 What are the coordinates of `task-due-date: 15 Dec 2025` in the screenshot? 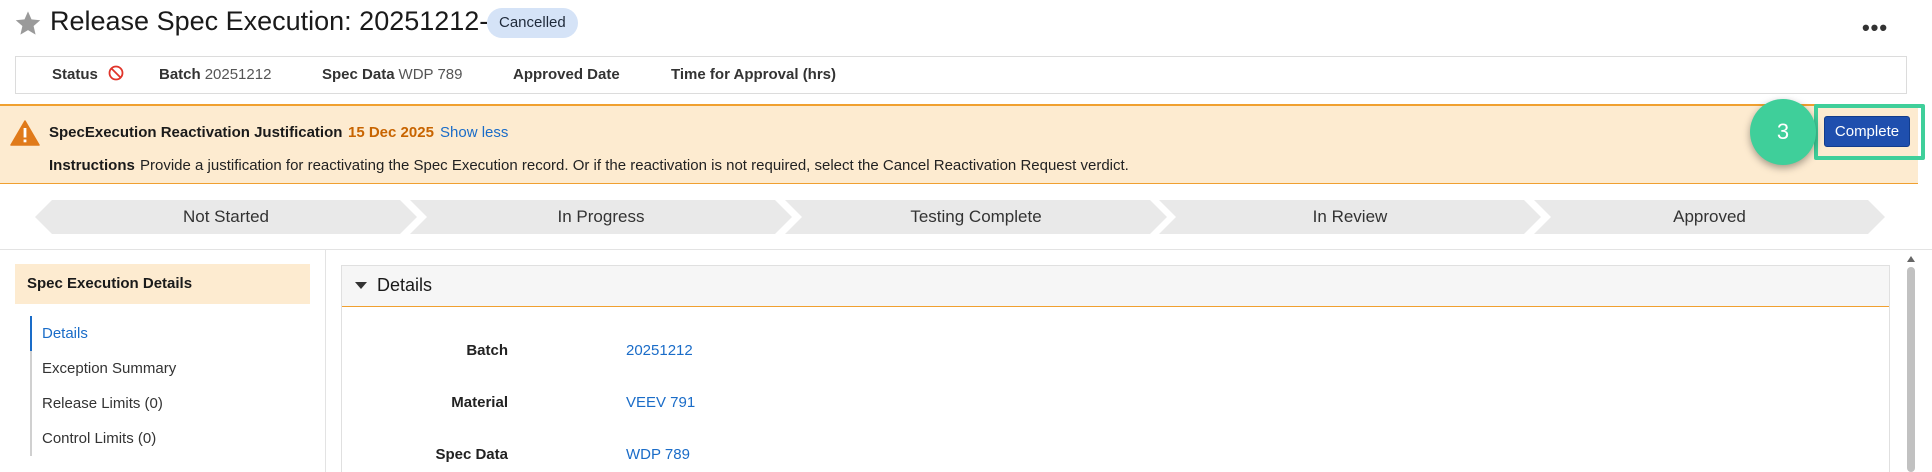 It's located at (391, 132).